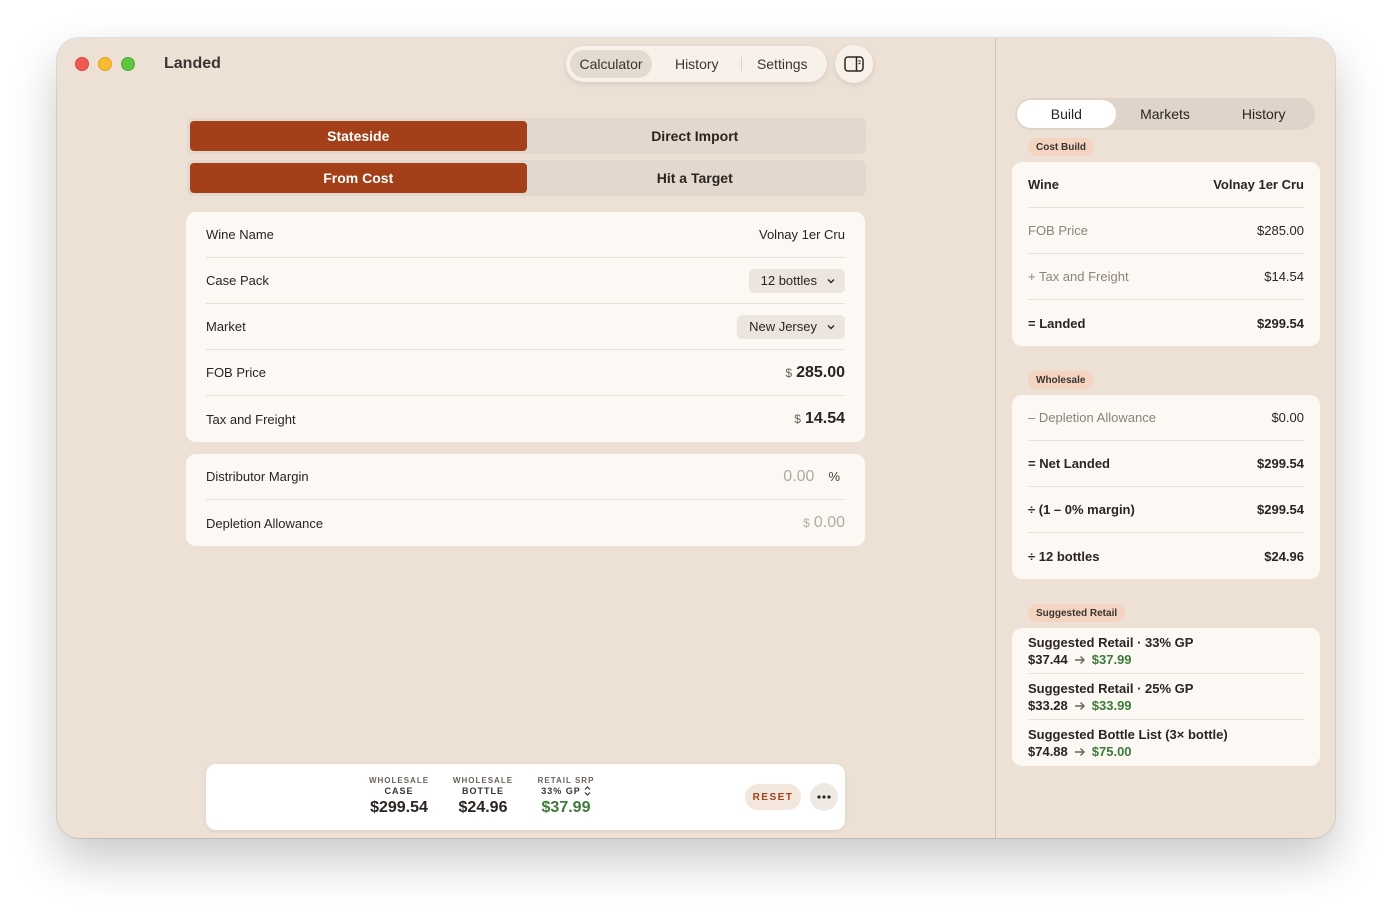 Image resolution: width=1392 pixels, height=912 pixels. I want to click on top-tab-bar: Calculator History Settings, so click(696, 64).